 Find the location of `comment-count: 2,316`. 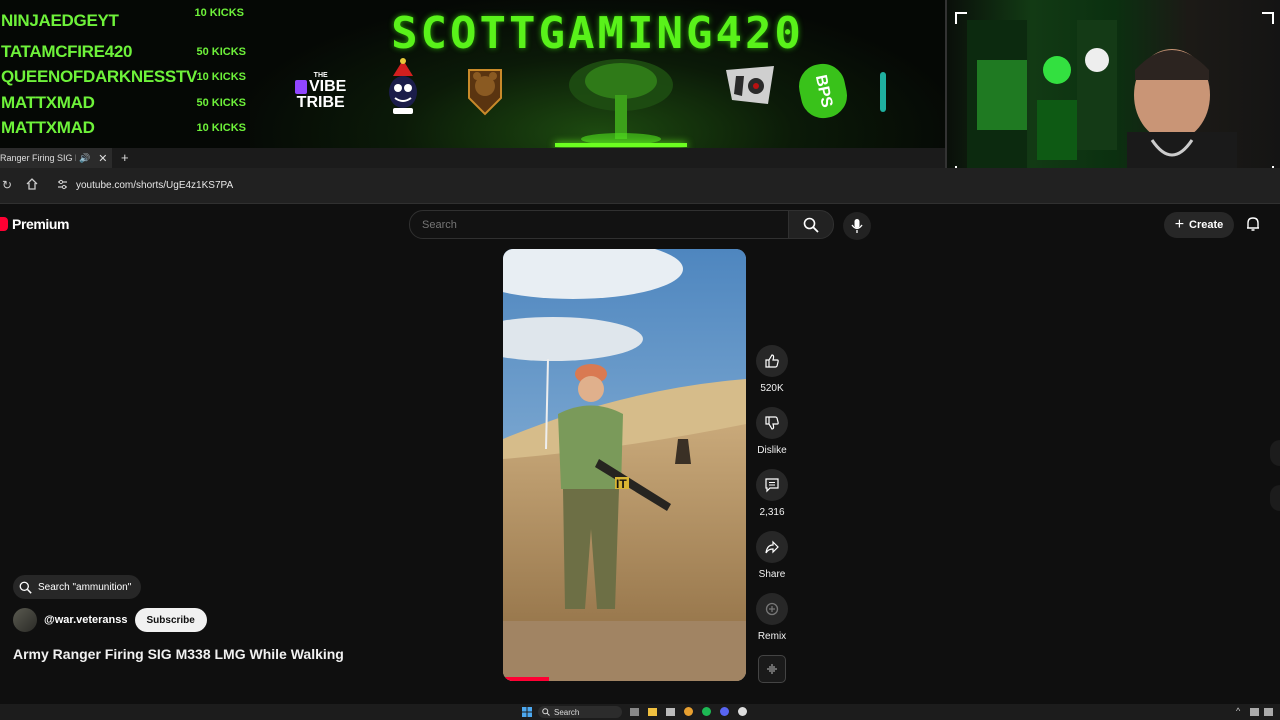

comment-count: 2,316 is located at coordinates (772, 512).